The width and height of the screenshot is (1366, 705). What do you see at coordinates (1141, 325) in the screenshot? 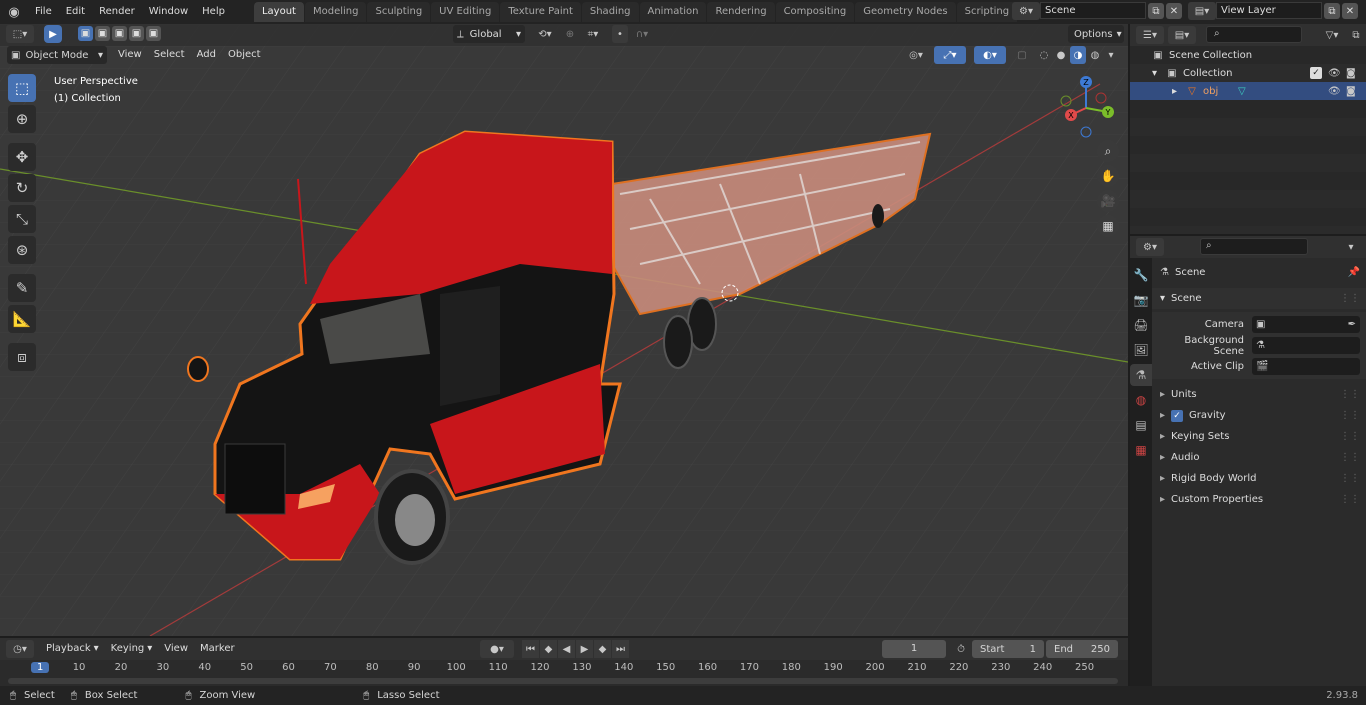
I see `output-tab-icon: 🖨` at bounding box center [1141, 325].